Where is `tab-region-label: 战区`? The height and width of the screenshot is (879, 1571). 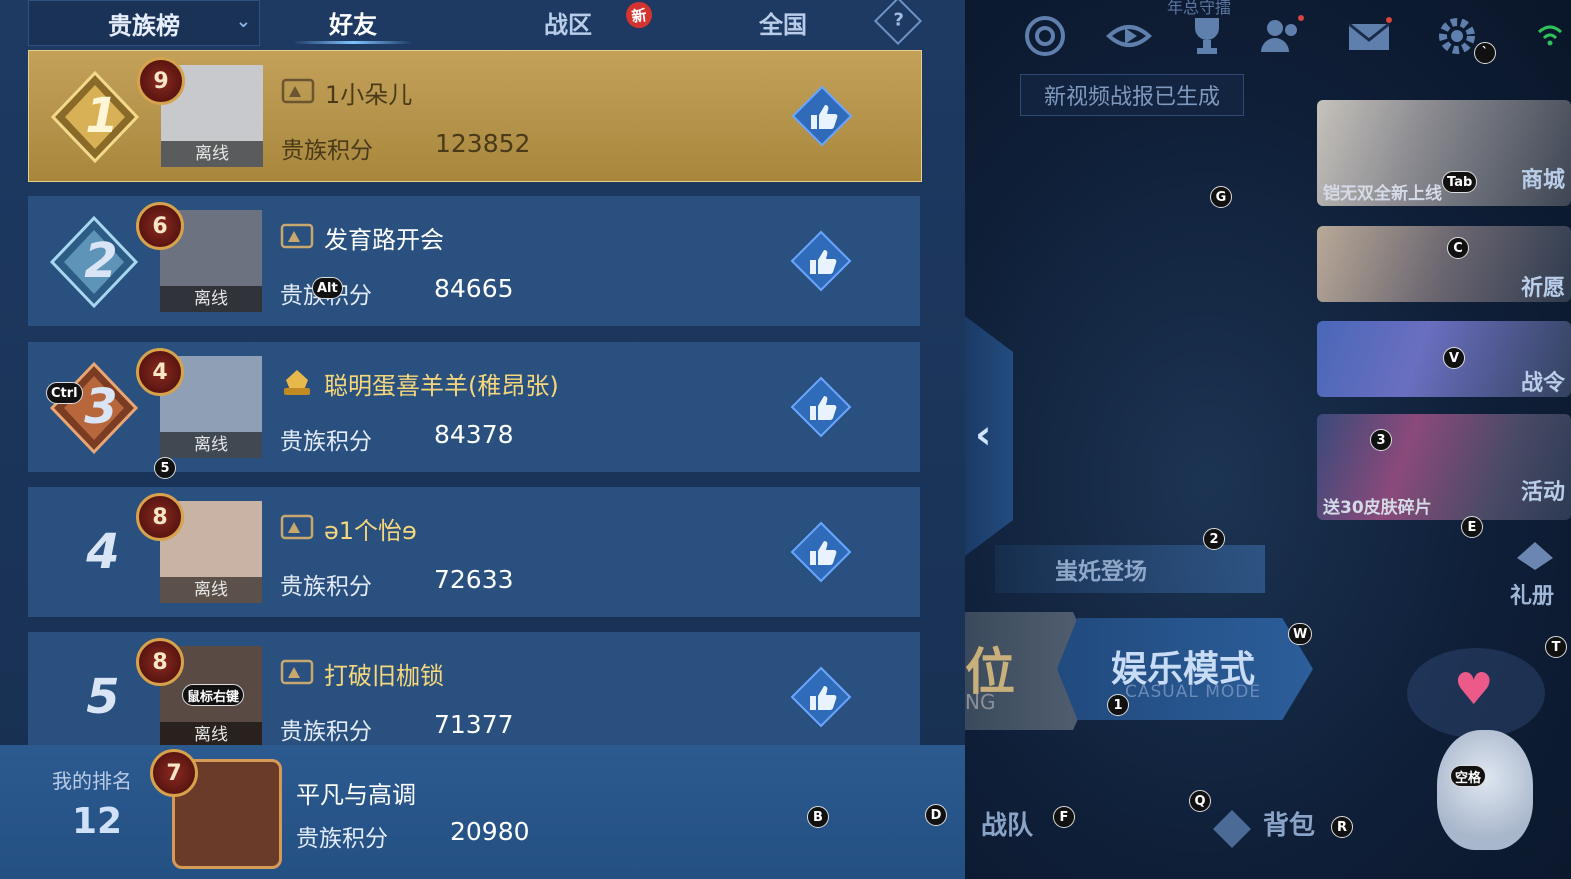
tab-region-label: 战区 is located at coordinates (568, 24).